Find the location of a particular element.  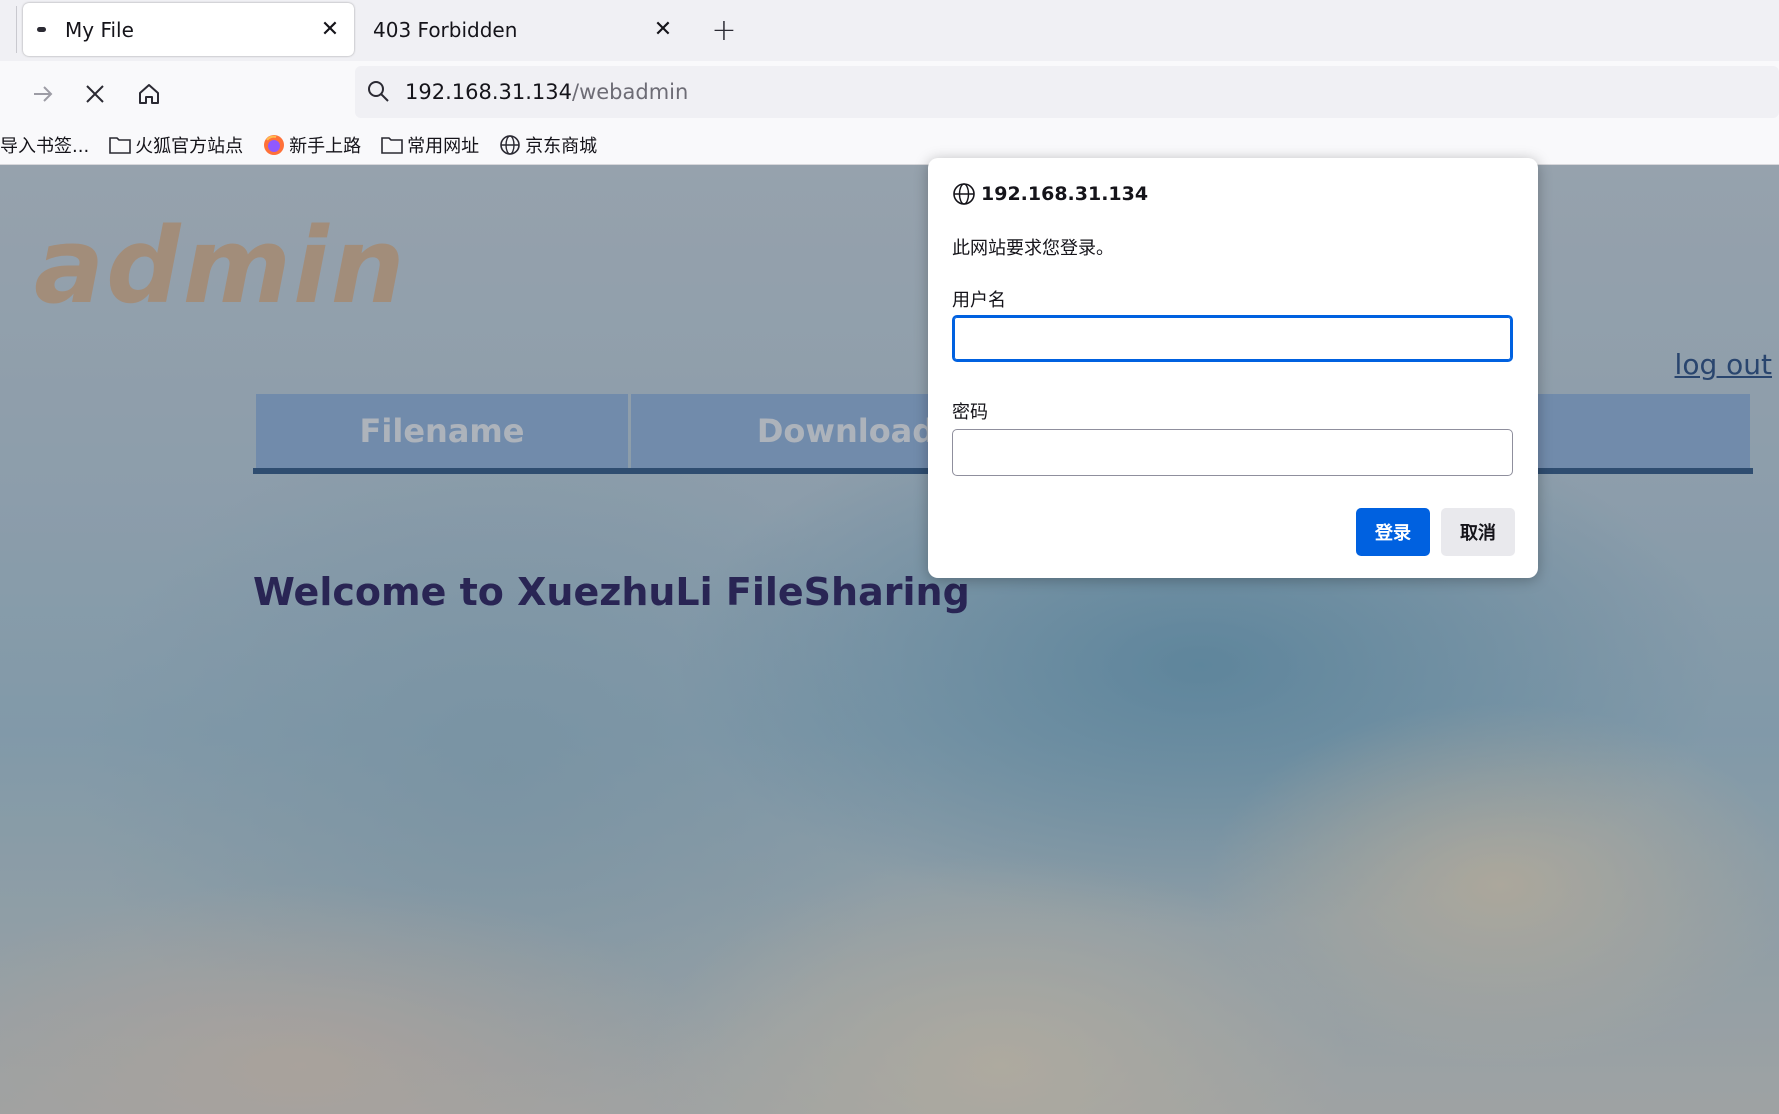

bookmark-getting-started: 新手上路 is located at coordinates (312, 145).